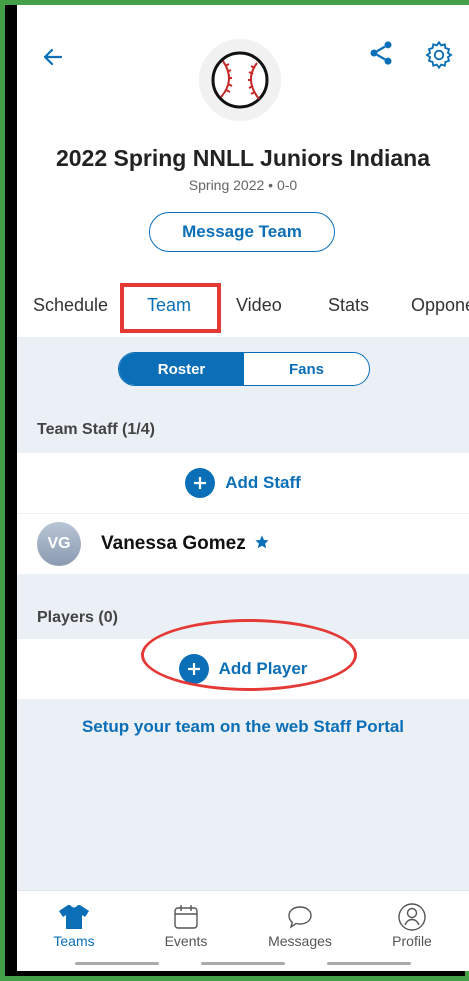 The width and height of the screenshot is (469, 981). Describe the element at coordinates (243, 930) in the screenshot. I see `bottom-nav: Teams Events Messages Profile` at that location.